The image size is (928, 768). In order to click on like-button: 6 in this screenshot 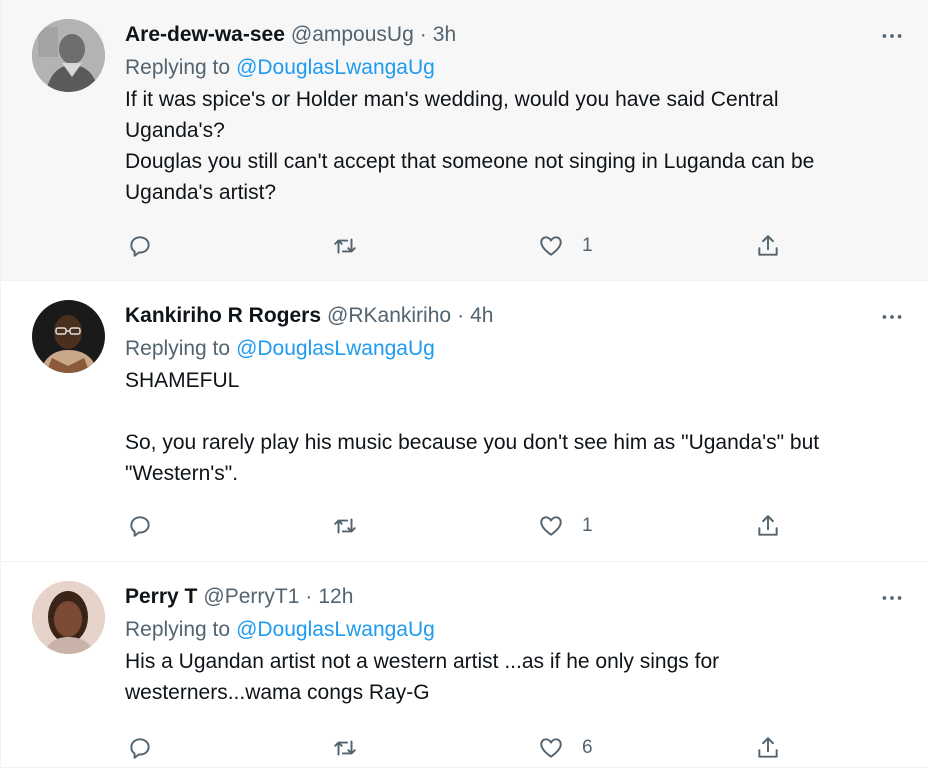, I will do `click(565, 748)`.